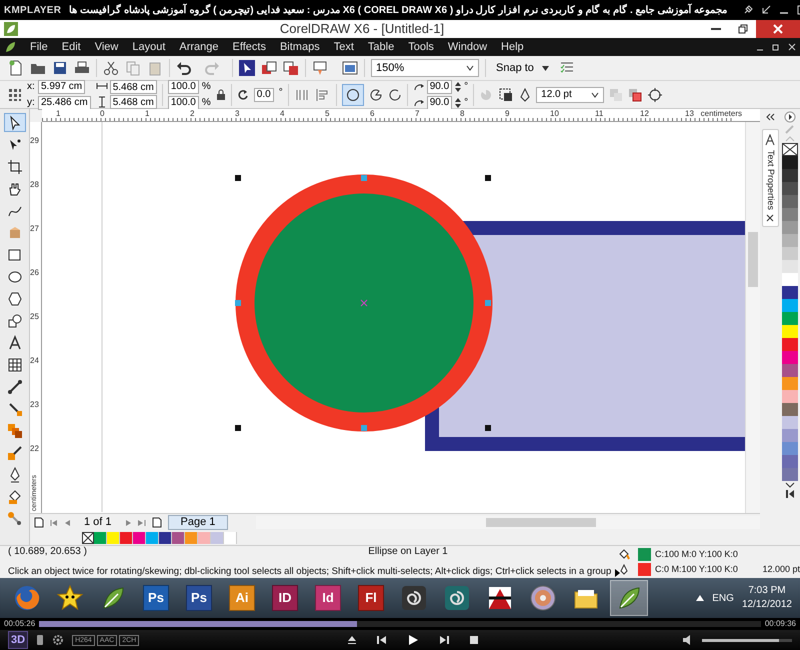 The width and height of the screenshot is (800, 650). What do you see at coordinates (310, 572) in the screenshot?
I see `hint-text: Click an object twice for rotating/skewing; dbl-clicking tool selects all objects; Shift+click multi-selects; Alt+click digs; Ctrl+click selects in a group` at bounding box center [310, 572].